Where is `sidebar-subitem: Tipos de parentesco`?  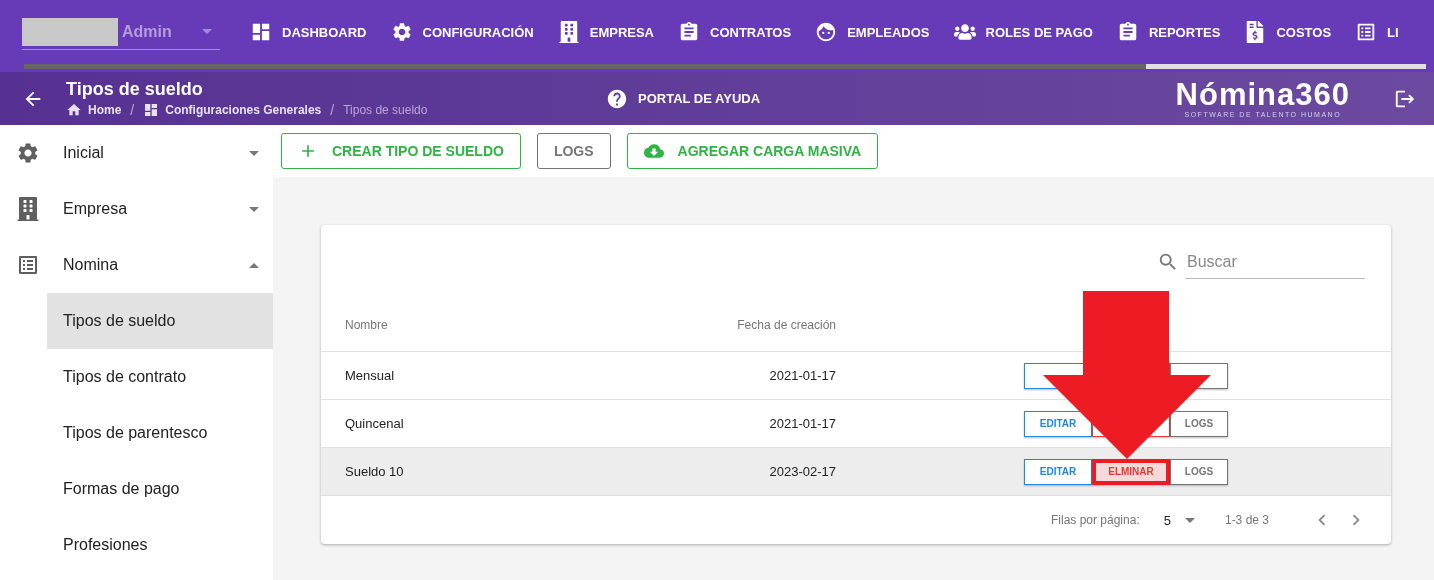
sidebar-subitem: Tipos de parentesco is located at coordinates (160, 433).